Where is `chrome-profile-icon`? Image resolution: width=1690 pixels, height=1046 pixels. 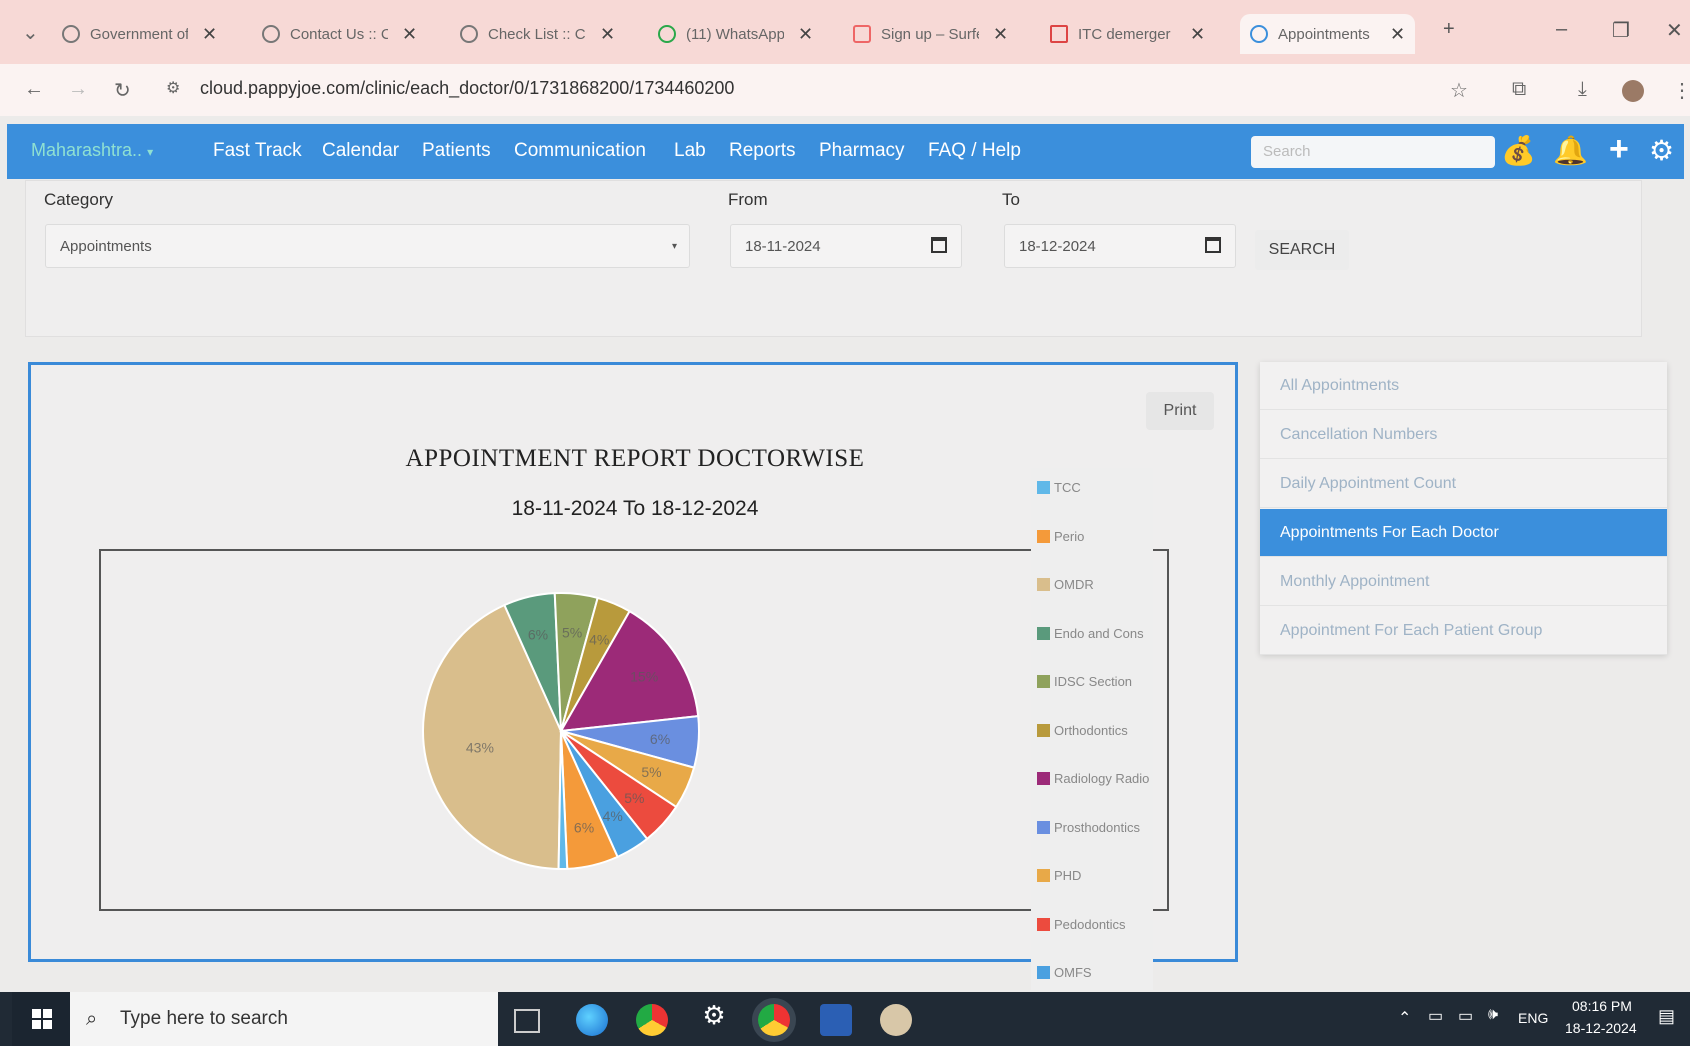
chrome-profile-icon is located at coordinates (774, 1020).